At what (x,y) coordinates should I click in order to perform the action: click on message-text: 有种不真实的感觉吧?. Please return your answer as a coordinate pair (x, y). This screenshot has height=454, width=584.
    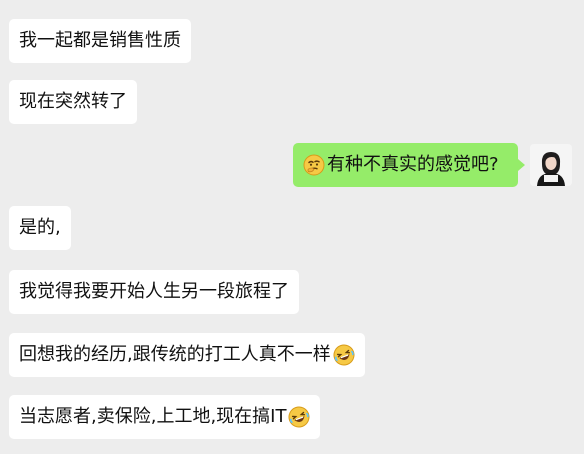
    Looking at the image, I should click on (413, 164).